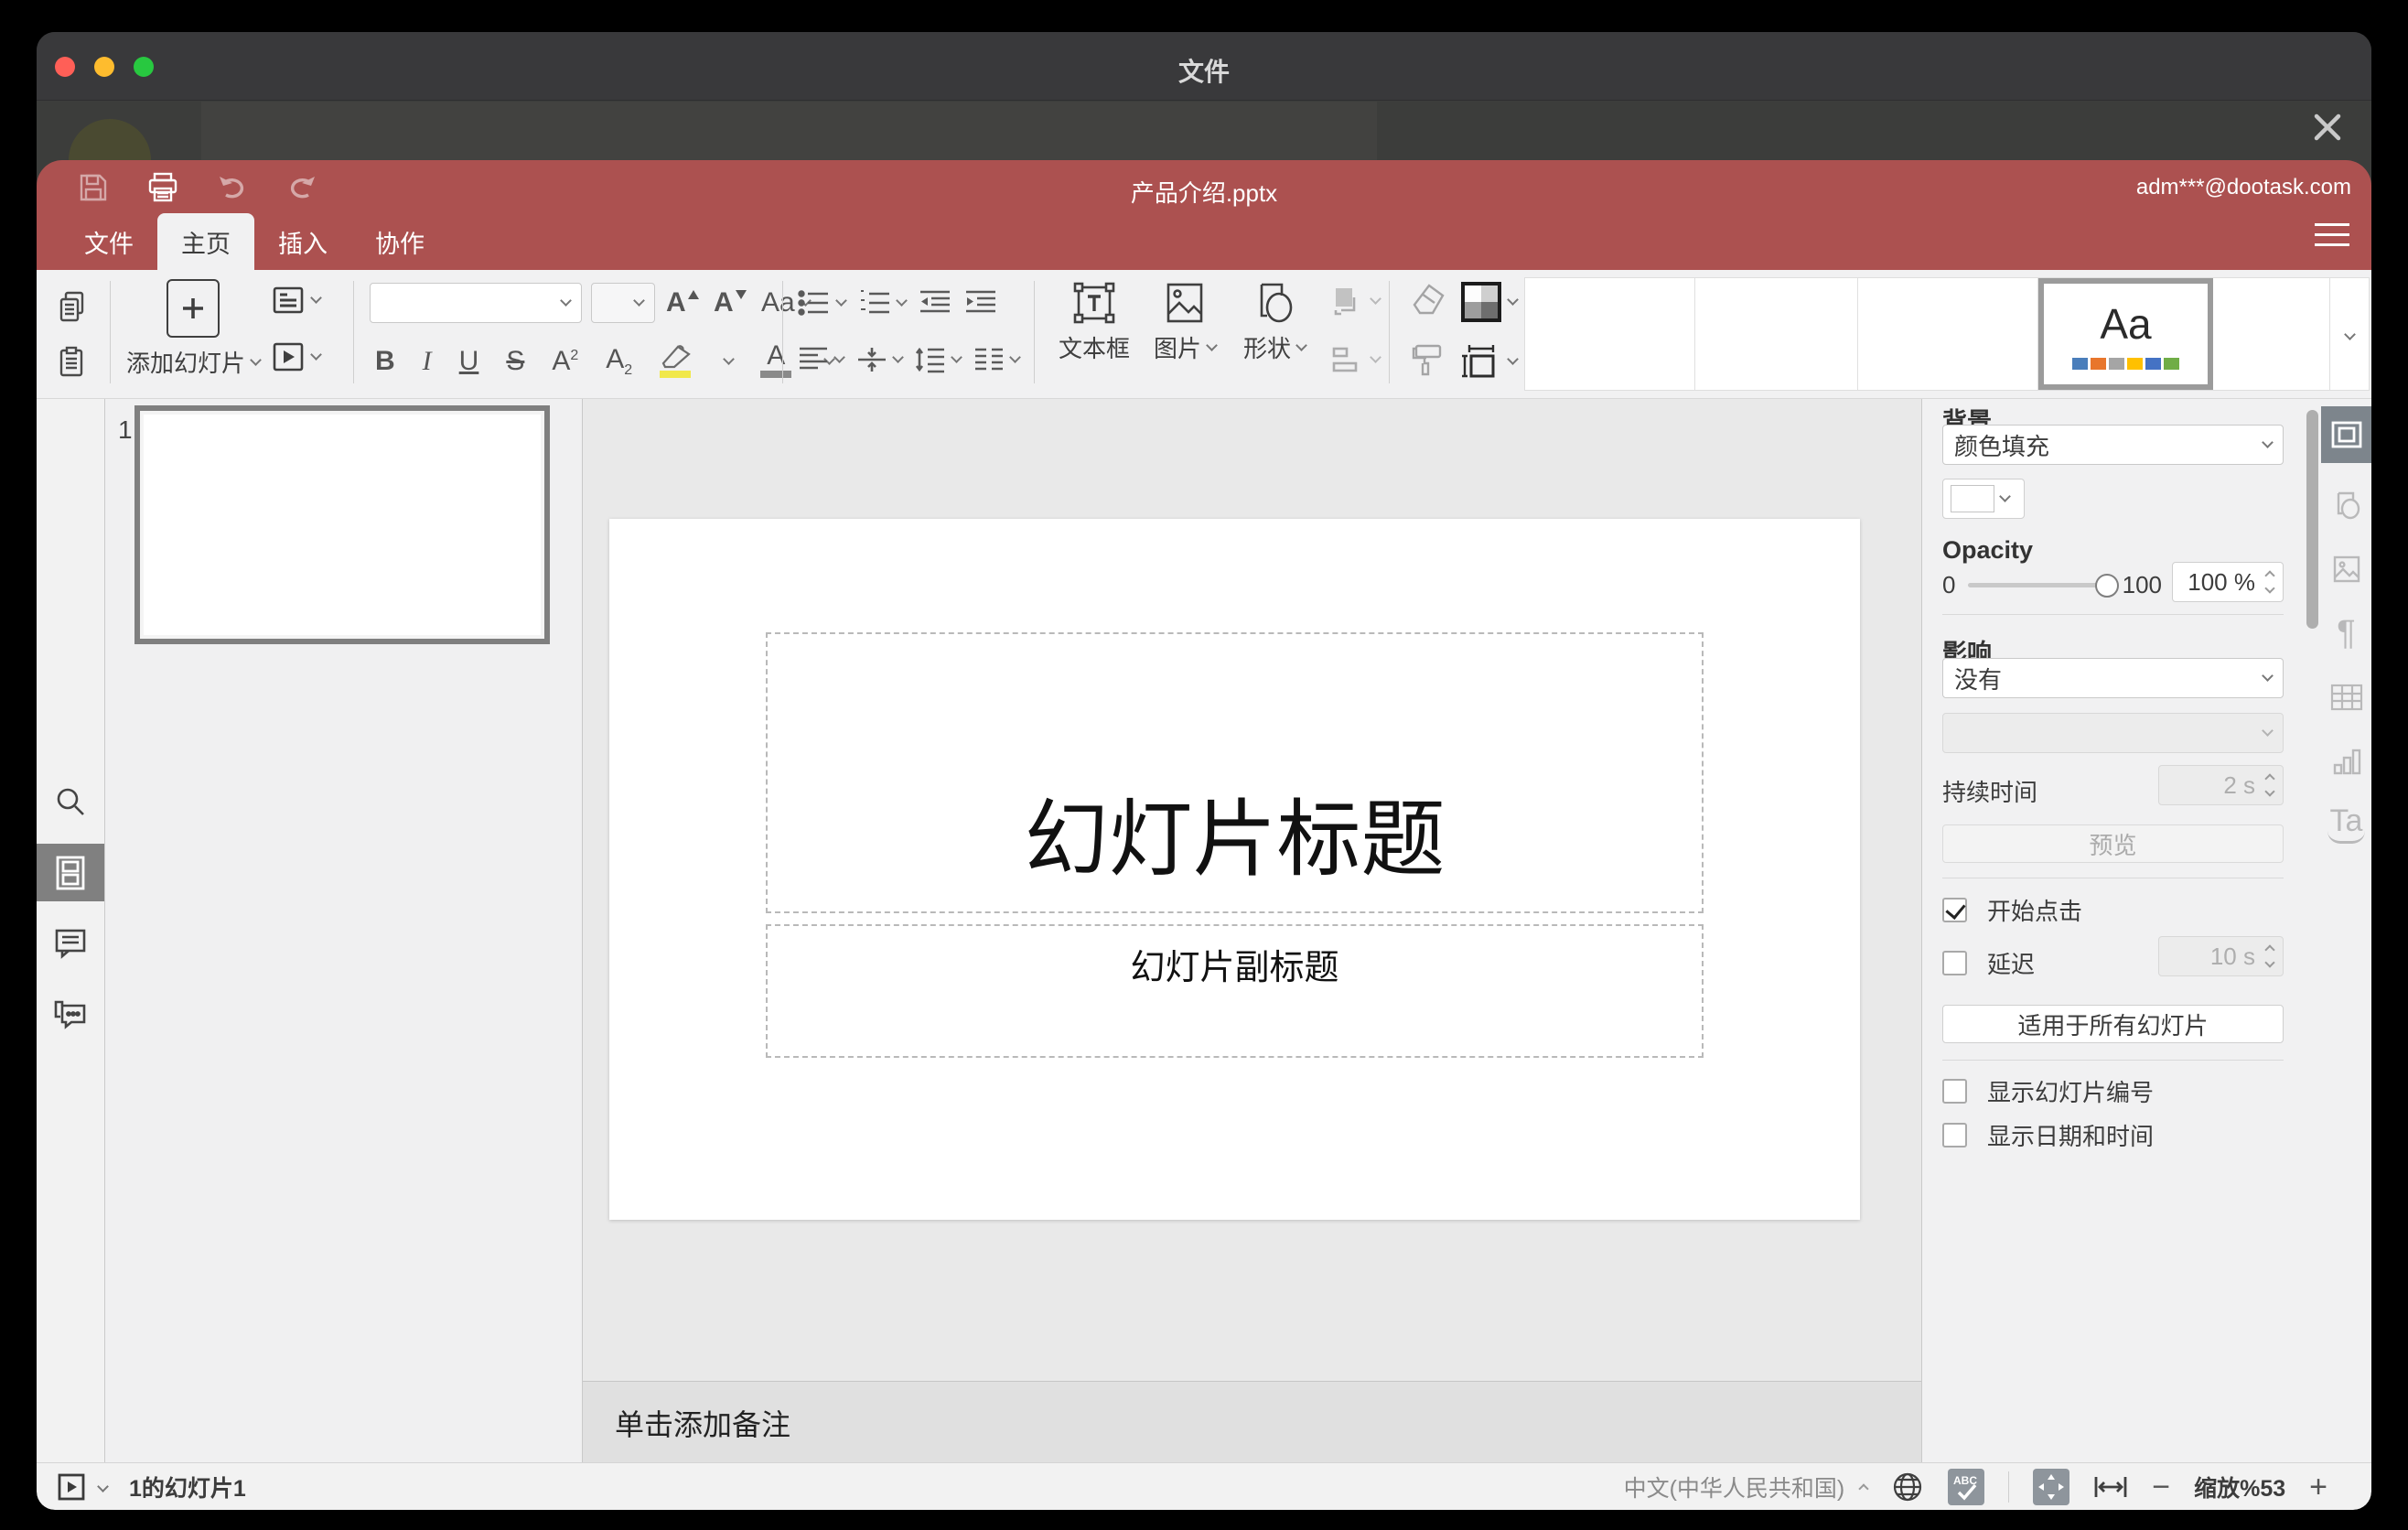 This screenshot has height=1530, width=2408. I want to click on panel-scrollbar, so click(2312, 519).